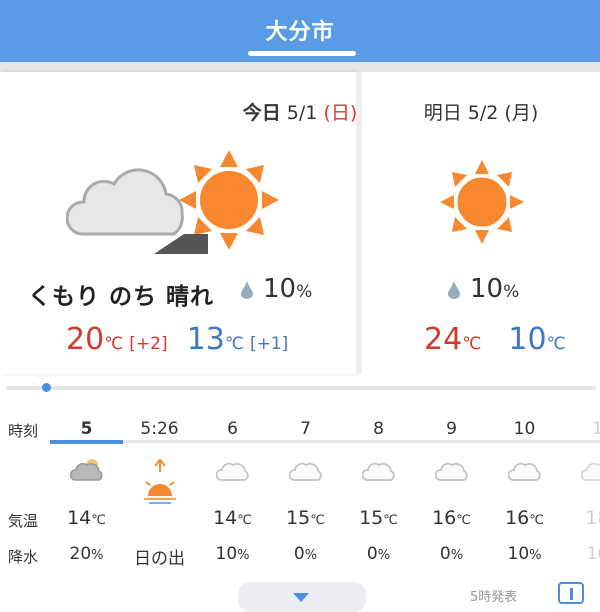 Image resolution: width=600 pixels, height=612 pixels. What do you see at coordinates (556, 344) in the screenshot?
I see `tomorrow-low-unit: ℃` at bounding box center [556, 344].